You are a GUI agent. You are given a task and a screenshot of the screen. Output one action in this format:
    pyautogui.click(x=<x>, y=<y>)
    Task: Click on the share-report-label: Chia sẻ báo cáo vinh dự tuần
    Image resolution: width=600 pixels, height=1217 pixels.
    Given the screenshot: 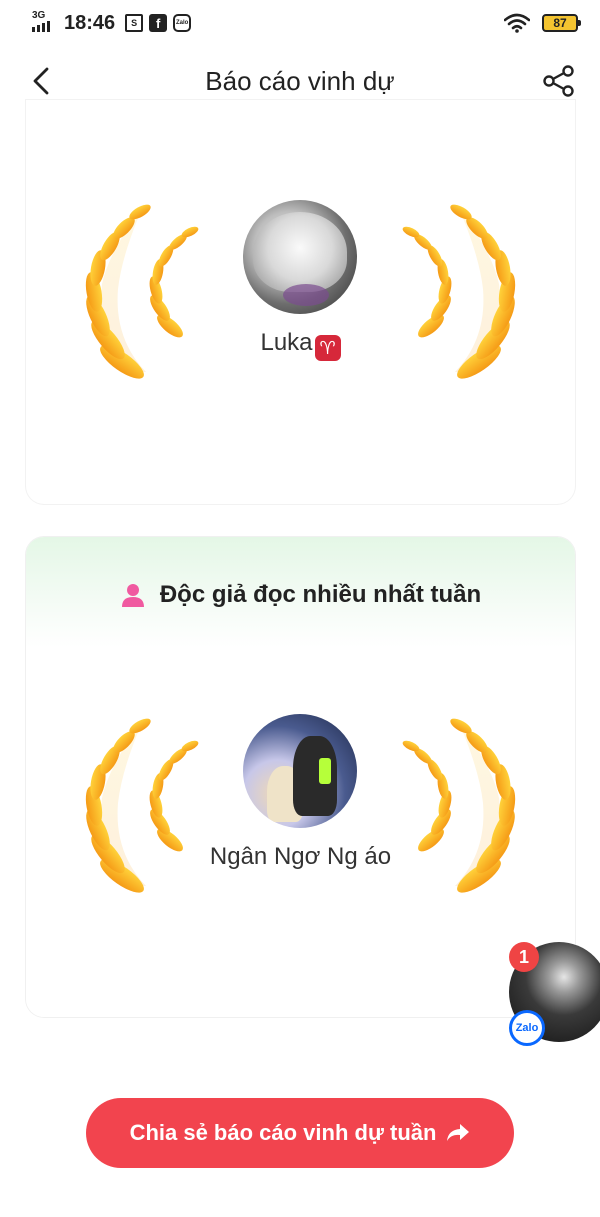 What is the action you would take?
    pyautogui.click(x=283, y=1132)
    